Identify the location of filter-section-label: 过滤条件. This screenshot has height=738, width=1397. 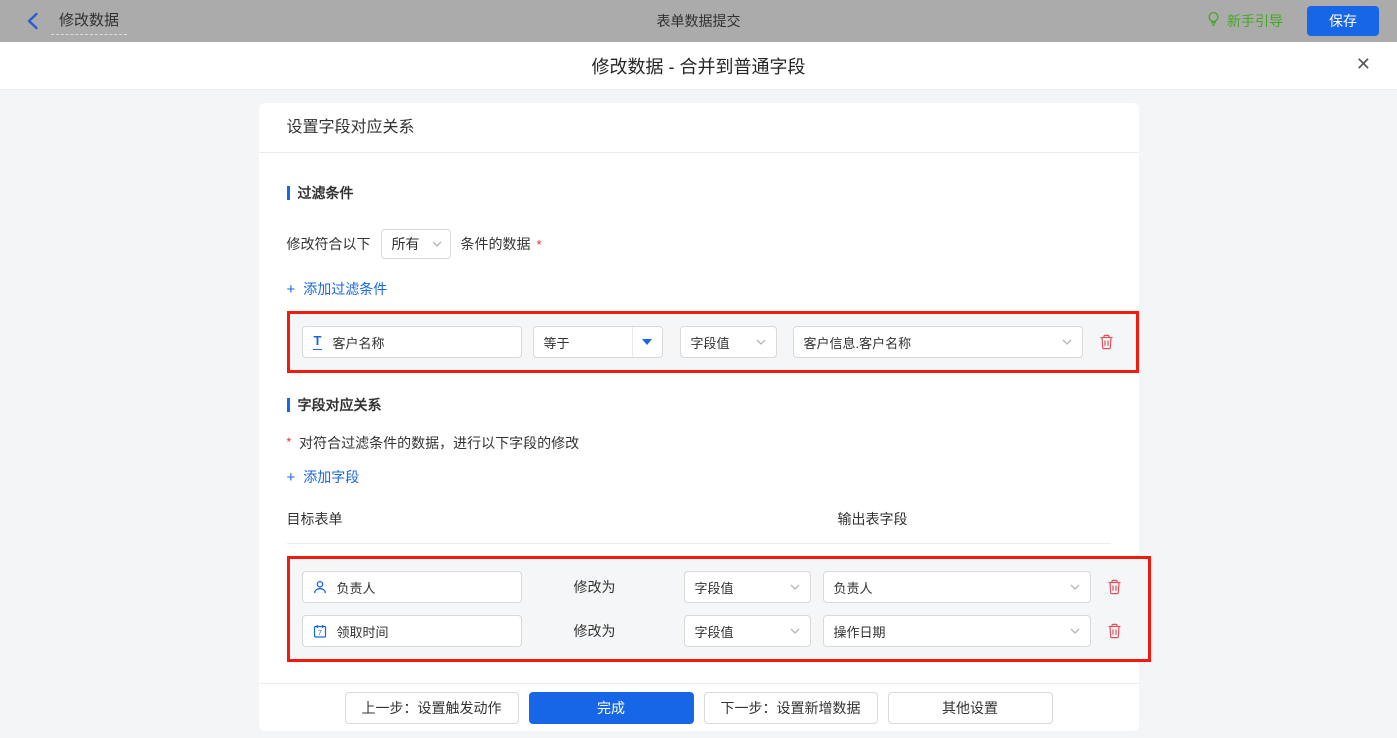
(325, 193).